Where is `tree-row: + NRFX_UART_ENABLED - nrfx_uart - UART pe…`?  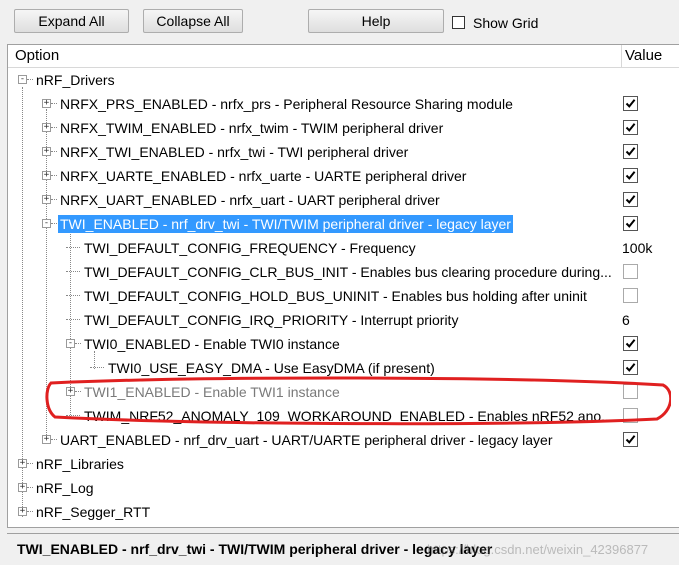 tree-row: + NRFX_UART_ENABLED - nrfx_uart - UART pe… is located at coordinates (343, 200).